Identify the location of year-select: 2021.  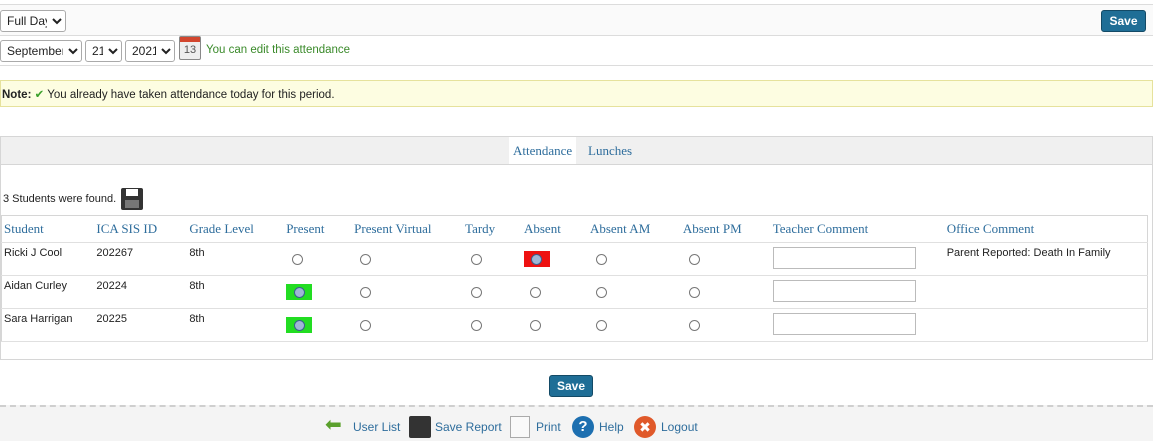
(150, 51).